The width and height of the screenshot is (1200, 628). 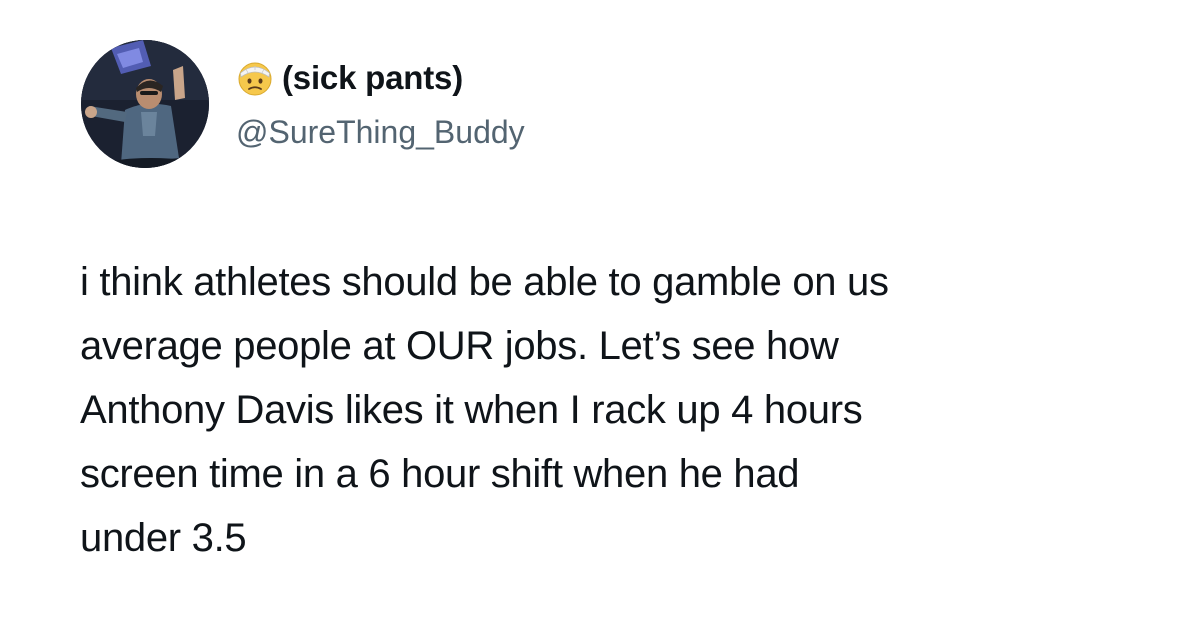 I want to click on avatar-image, so click(x=145, y=104).